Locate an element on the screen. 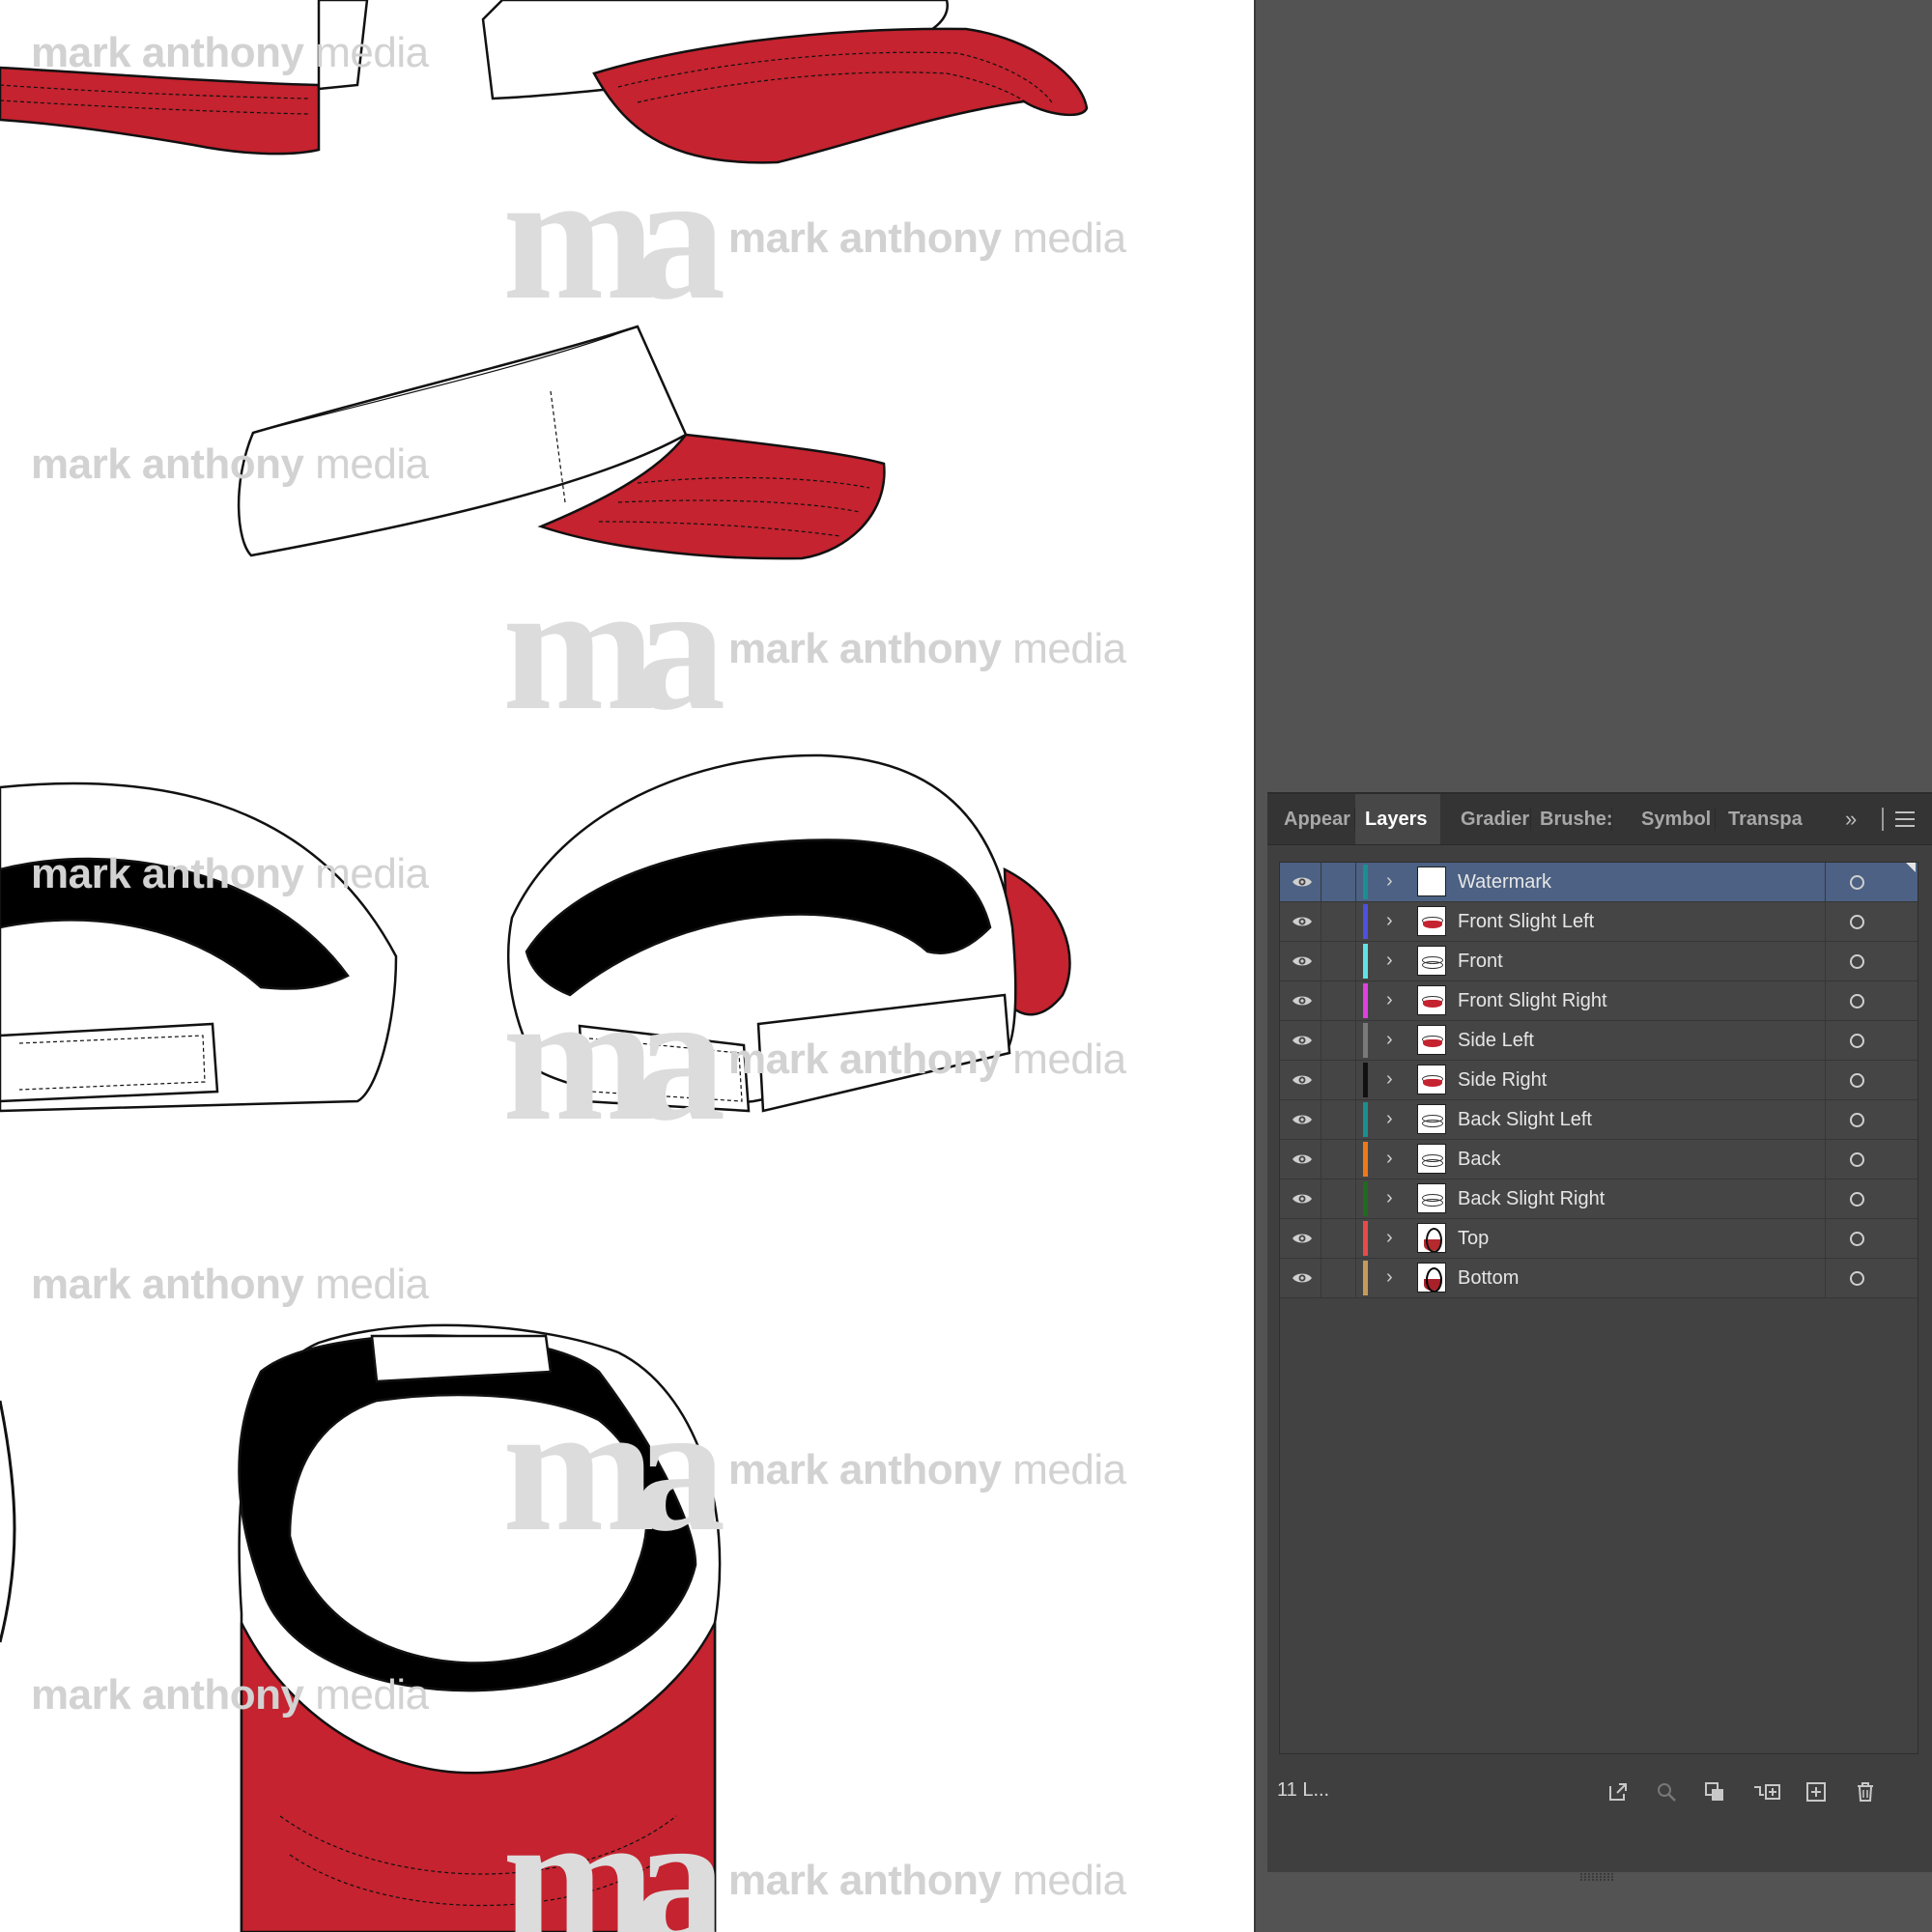 The height and width of the screenshot is (1932, 1932). export-icon is located at coordinates (1618, 1792).